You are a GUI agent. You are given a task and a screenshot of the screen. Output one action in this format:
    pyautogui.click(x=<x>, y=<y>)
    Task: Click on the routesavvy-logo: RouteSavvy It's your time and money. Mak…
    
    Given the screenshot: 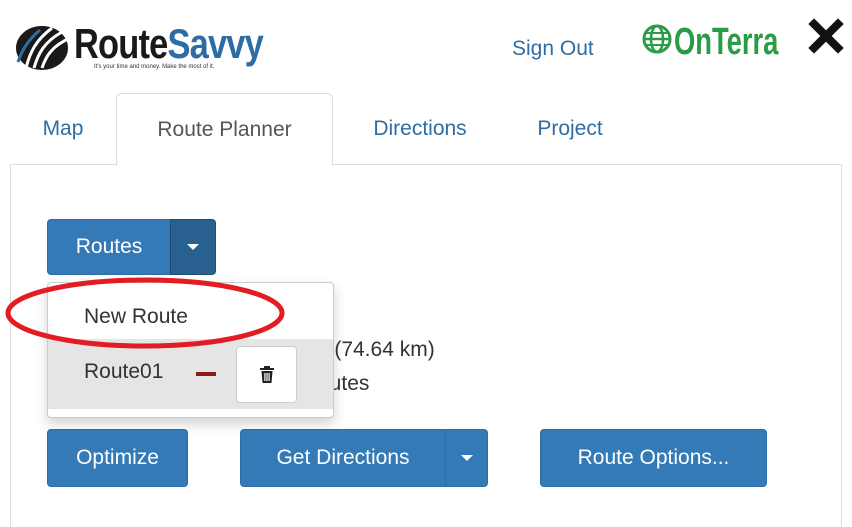 What is the action you would take?
    pyautogui.click(x=142, y=46)
    